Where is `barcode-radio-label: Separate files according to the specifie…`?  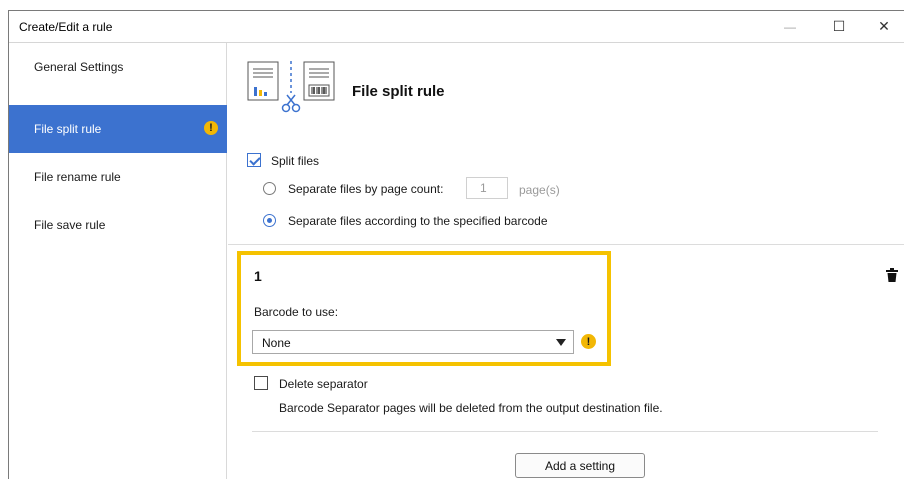 barcode-radio-label: Separate files according to the specifie… is located at coordinates (418, 221).